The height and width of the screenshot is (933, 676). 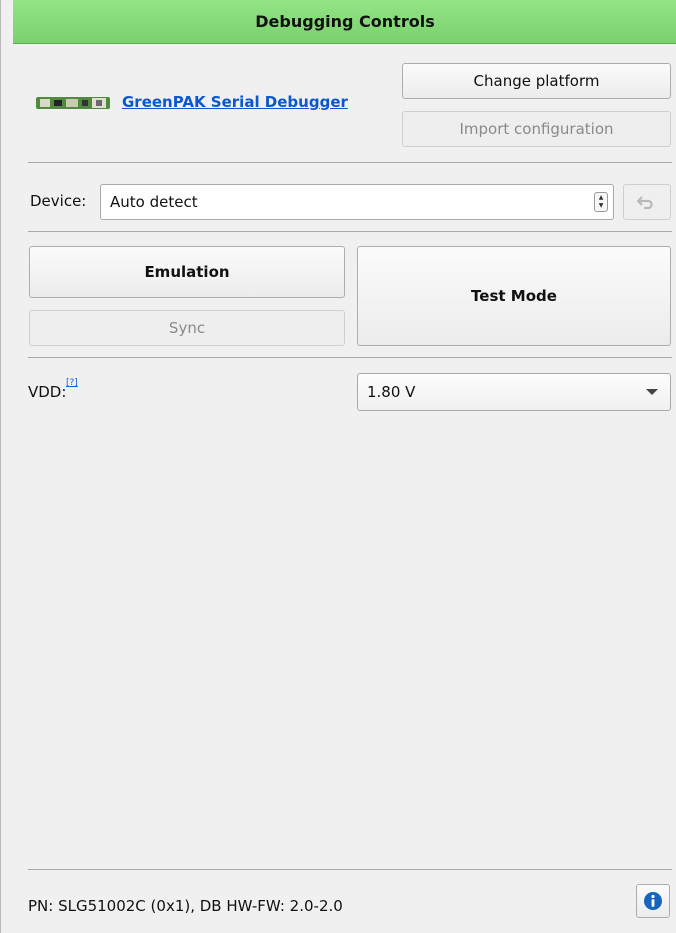 What do you see at coordinates (536, 81) in the screenshot?
I see `change-platform-button: Change platform` at bounding box center [536, 81].